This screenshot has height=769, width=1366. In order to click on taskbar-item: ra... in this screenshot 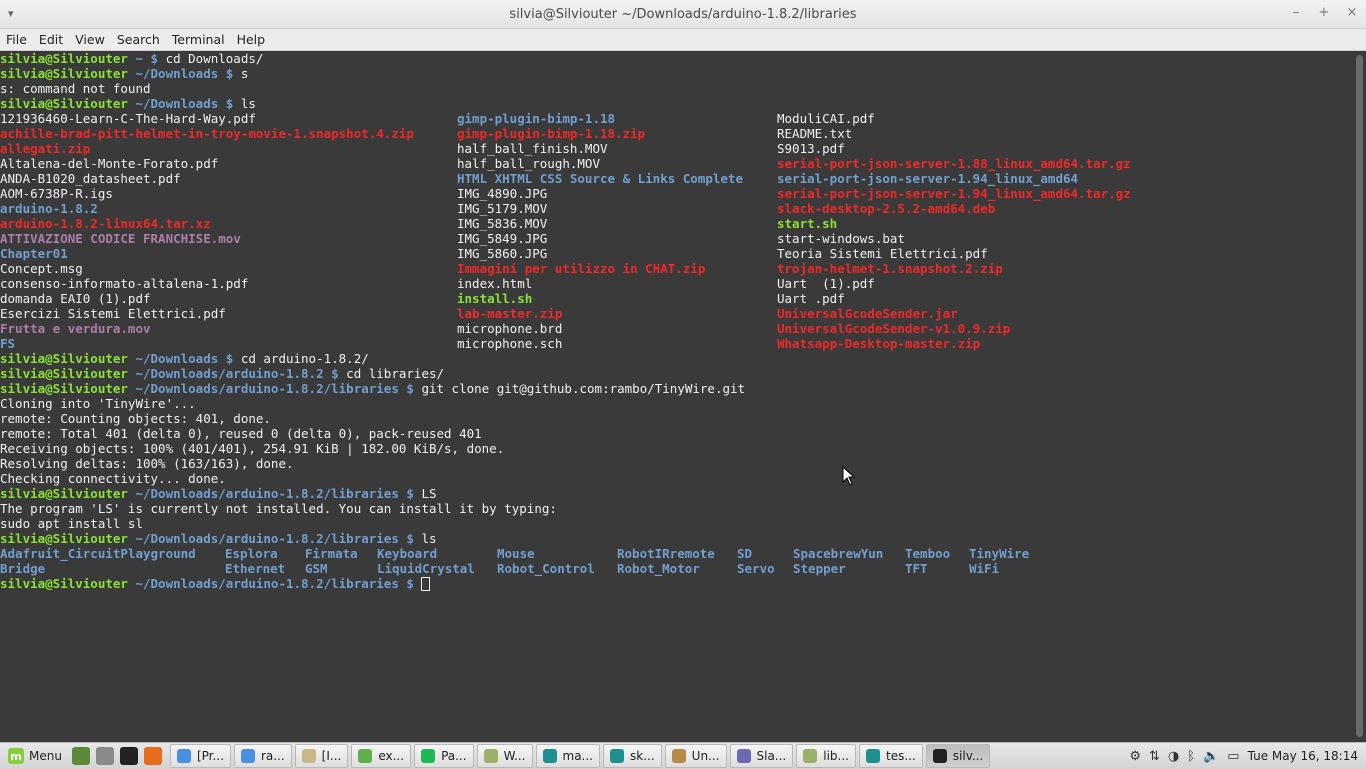, I will do `click(262, 756)`.